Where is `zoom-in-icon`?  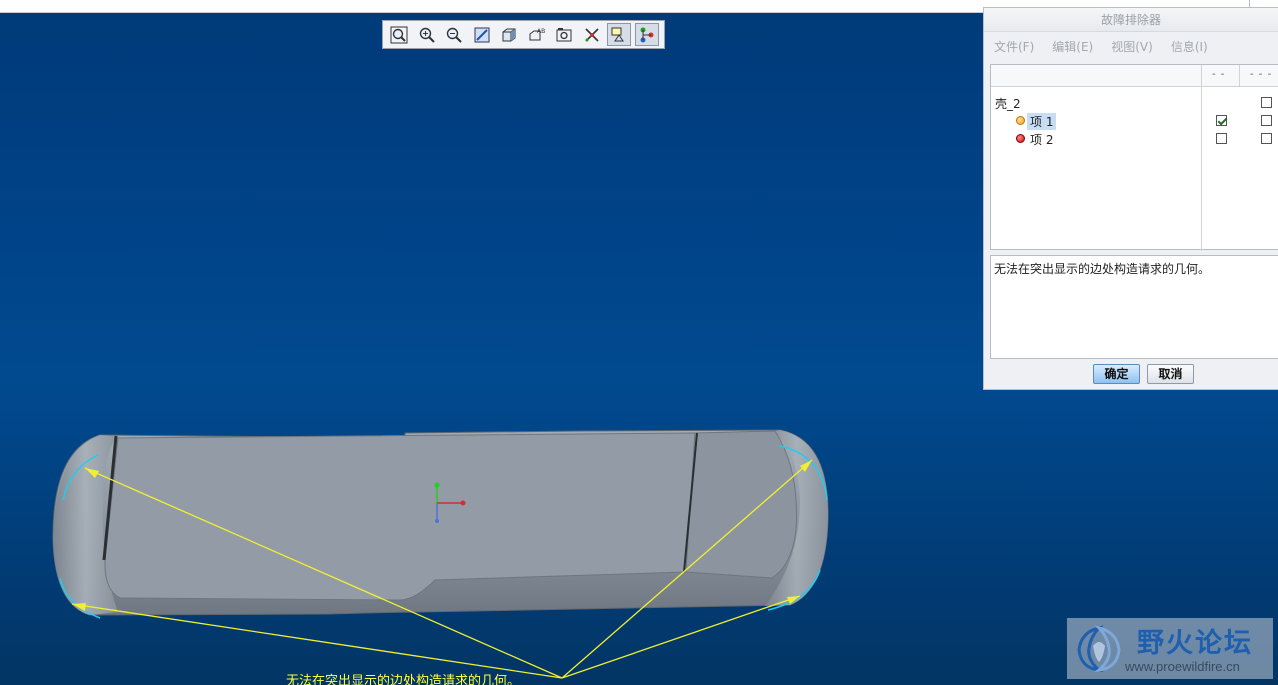
zoom-in-icon is located at coordinates (427, 35).